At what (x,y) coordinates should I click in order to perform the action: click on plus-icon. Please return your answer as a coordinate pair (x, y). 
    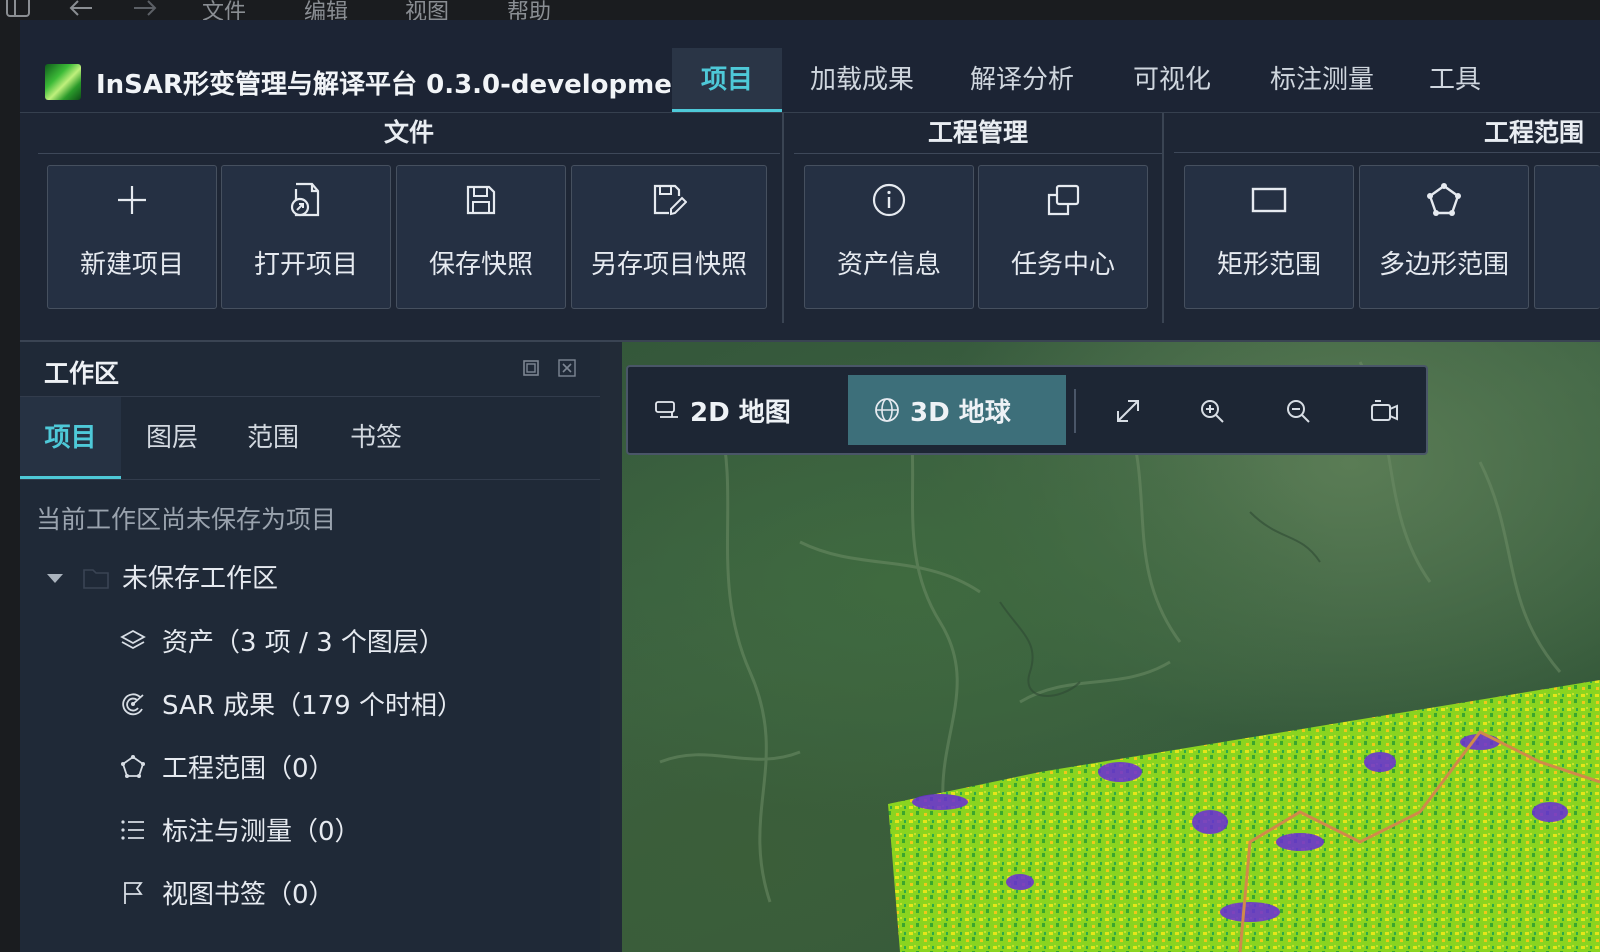
    Looking at the image, I should click on (132, 200).